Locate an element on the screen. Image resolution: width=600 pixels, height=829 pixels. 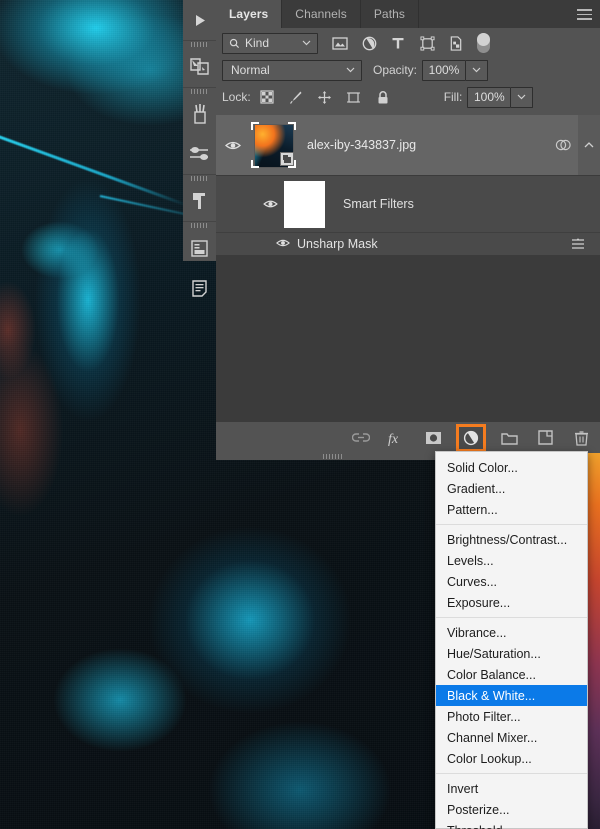
unsharp-mask-visibility-toggle is located at coordinates (283, 244).